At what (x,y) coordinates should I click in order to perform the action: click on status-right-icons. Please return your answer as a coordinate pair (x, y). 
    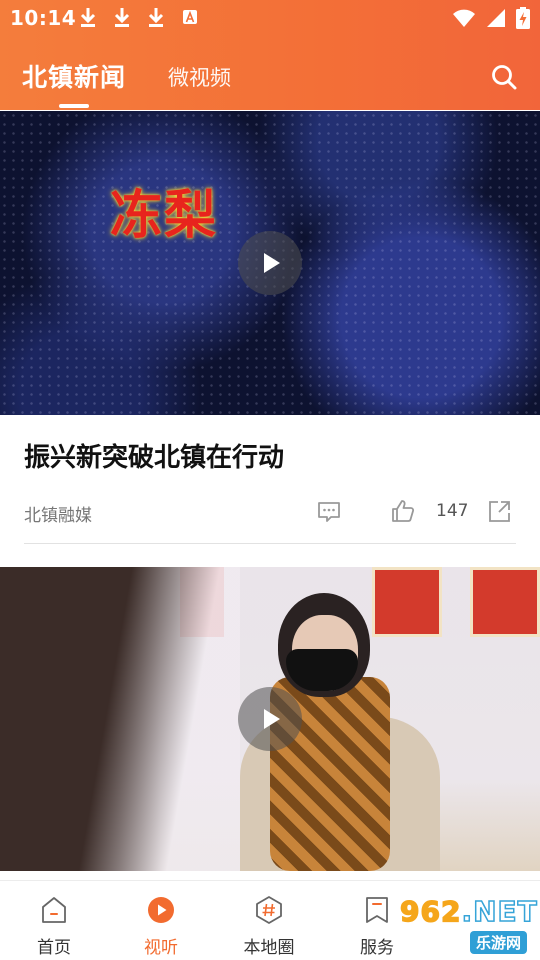
    Looking at the image, I should click on (491, 18).